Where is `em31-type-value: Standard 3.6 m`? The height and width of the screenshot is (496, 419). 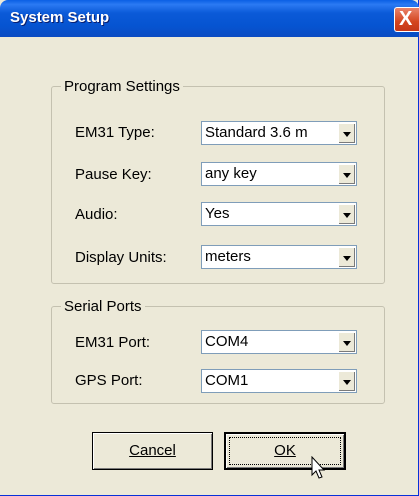
em31-type-value: Standard 3.6 m is located at coordinates (256, 132).